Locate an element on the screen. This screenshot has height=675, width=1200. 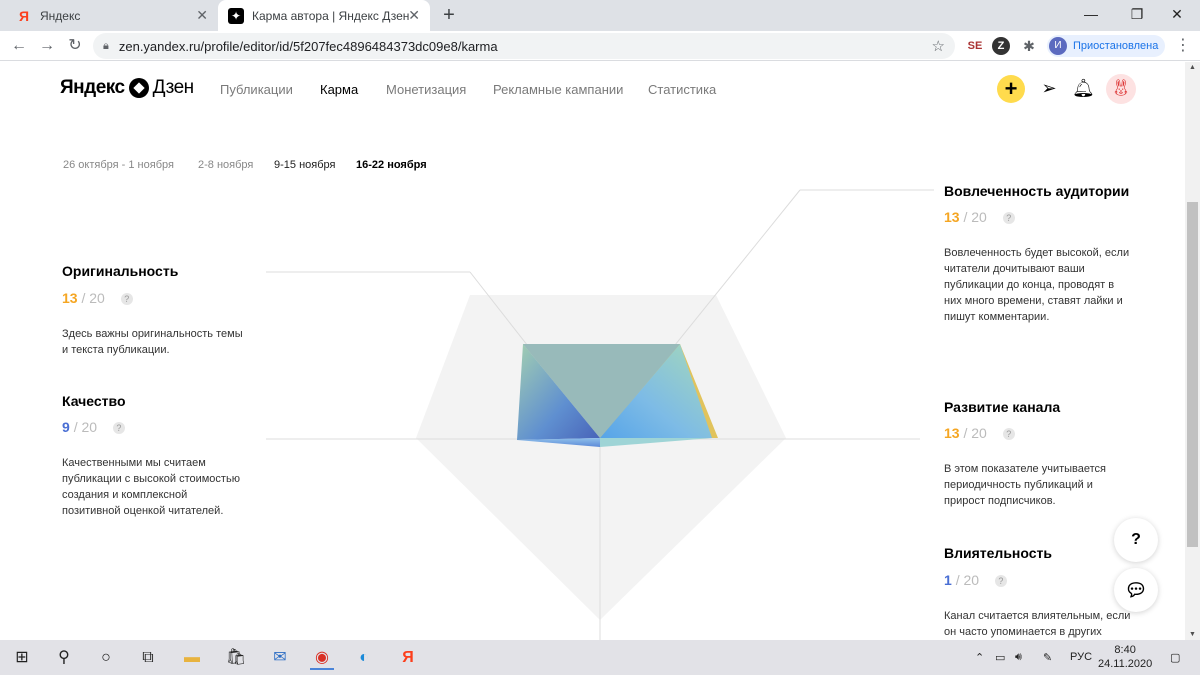
edge-icon: ◐ is located at coordinates (364, 658).